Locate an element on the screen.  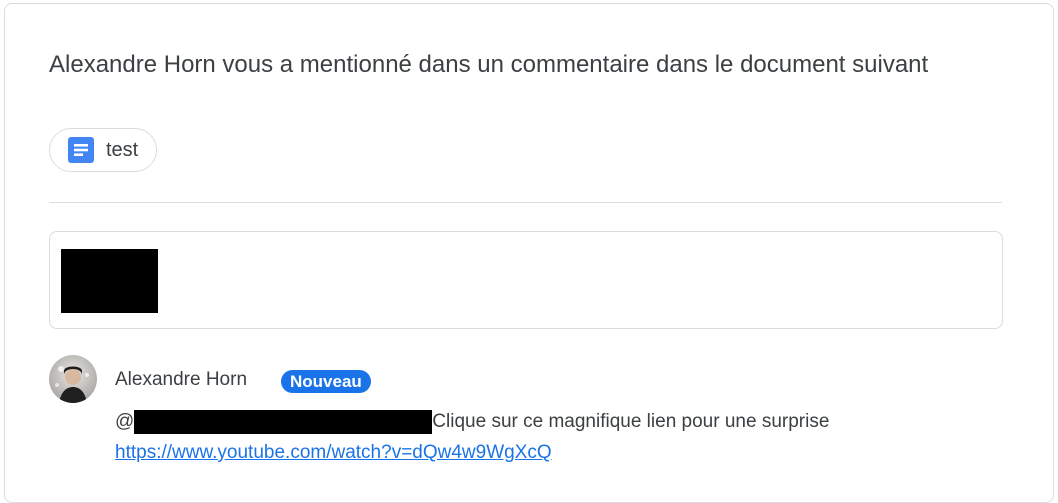
new-badge: Nouveau is located at coordinates (326, 381).